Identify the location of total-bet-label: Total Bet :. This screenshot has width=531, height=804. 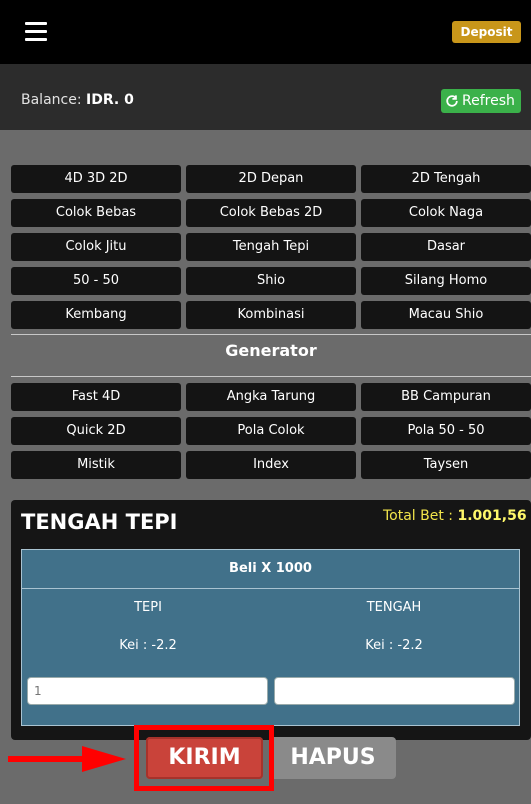
(420, 516).